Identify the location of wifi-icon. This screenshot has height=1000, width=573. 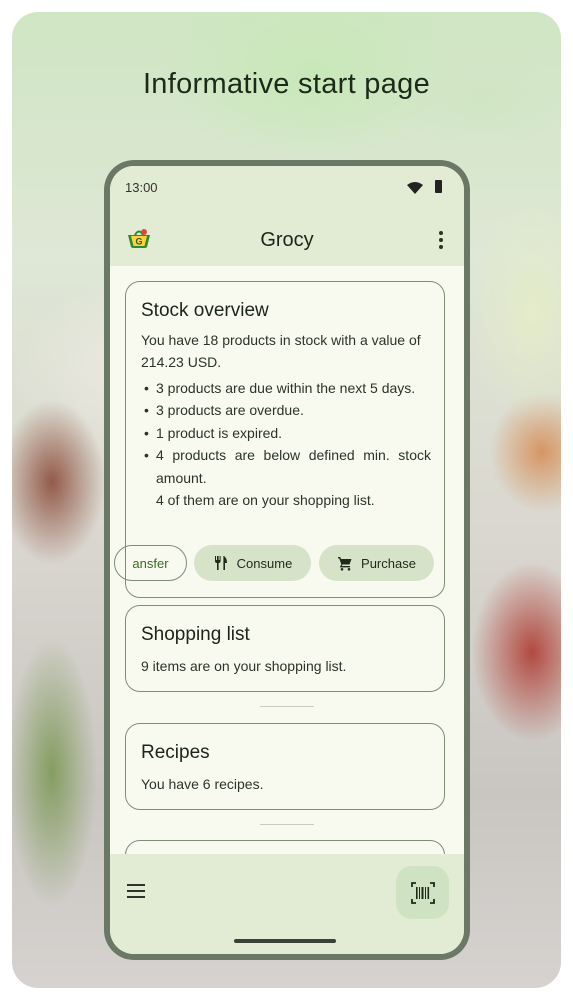
(415, 188).